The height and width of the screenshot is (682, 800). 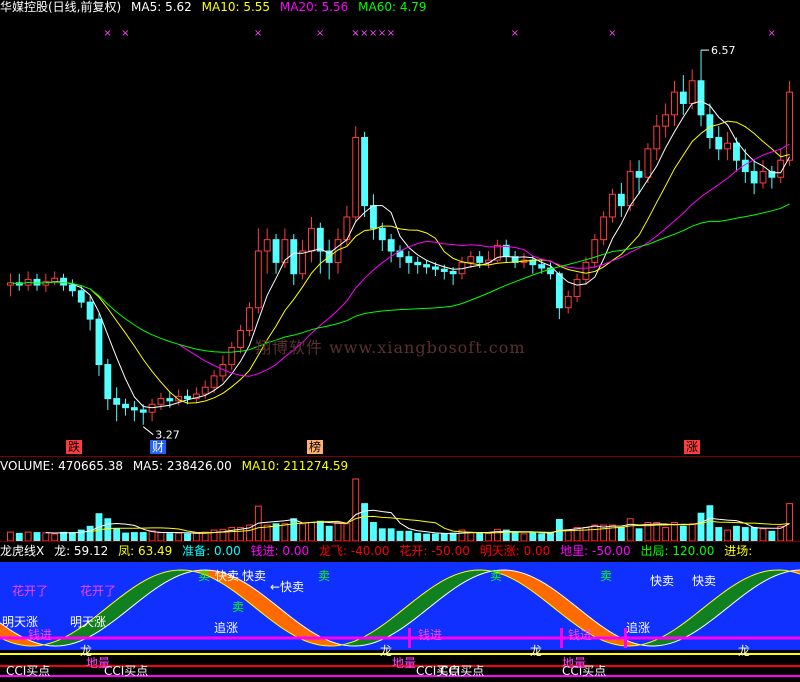 I want to click on label-cci: CCI买点, so click(x=126, y=671).